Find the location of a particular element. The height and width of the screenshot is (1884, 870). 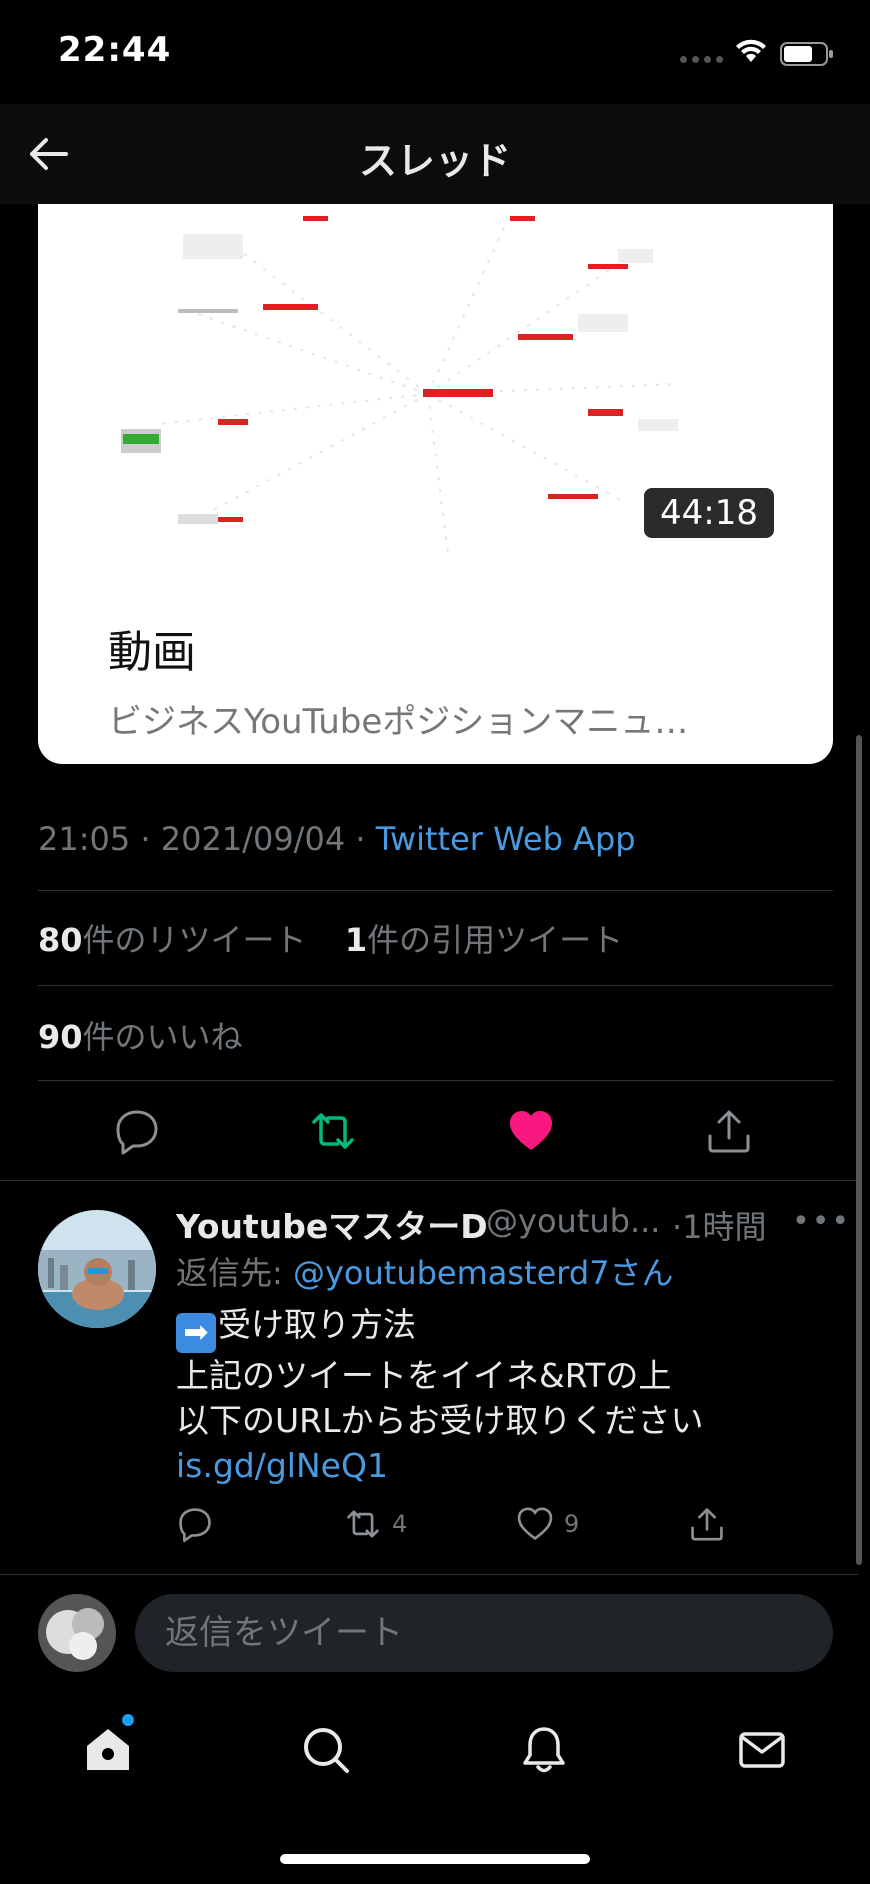

home-indicator is located at coordinates (435, 1859).